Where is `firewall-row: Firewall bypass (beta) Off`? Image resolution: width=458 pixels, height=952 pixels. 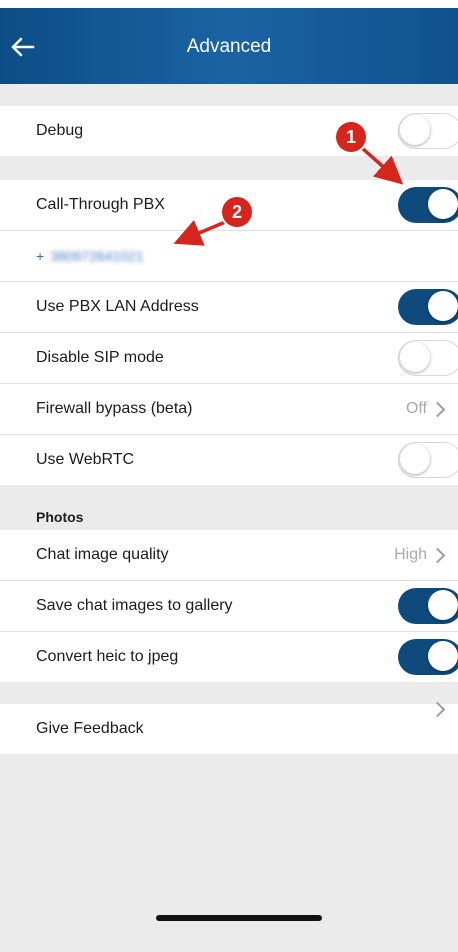
firewall-row: Firewall bypass (beta) Off is located at coordinates (229, 409).